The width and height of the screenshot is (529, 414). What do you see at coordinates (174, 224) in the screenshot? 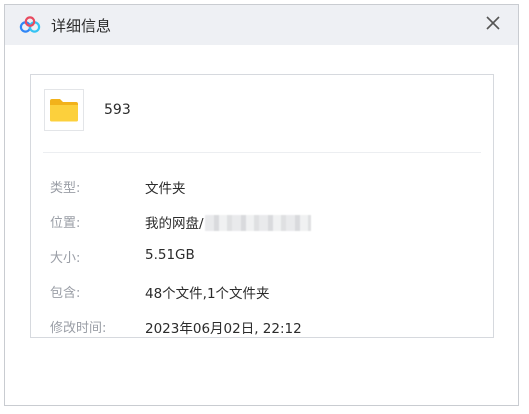
I see `location-path: 我的网盘/` at bounding box center [174, 224].